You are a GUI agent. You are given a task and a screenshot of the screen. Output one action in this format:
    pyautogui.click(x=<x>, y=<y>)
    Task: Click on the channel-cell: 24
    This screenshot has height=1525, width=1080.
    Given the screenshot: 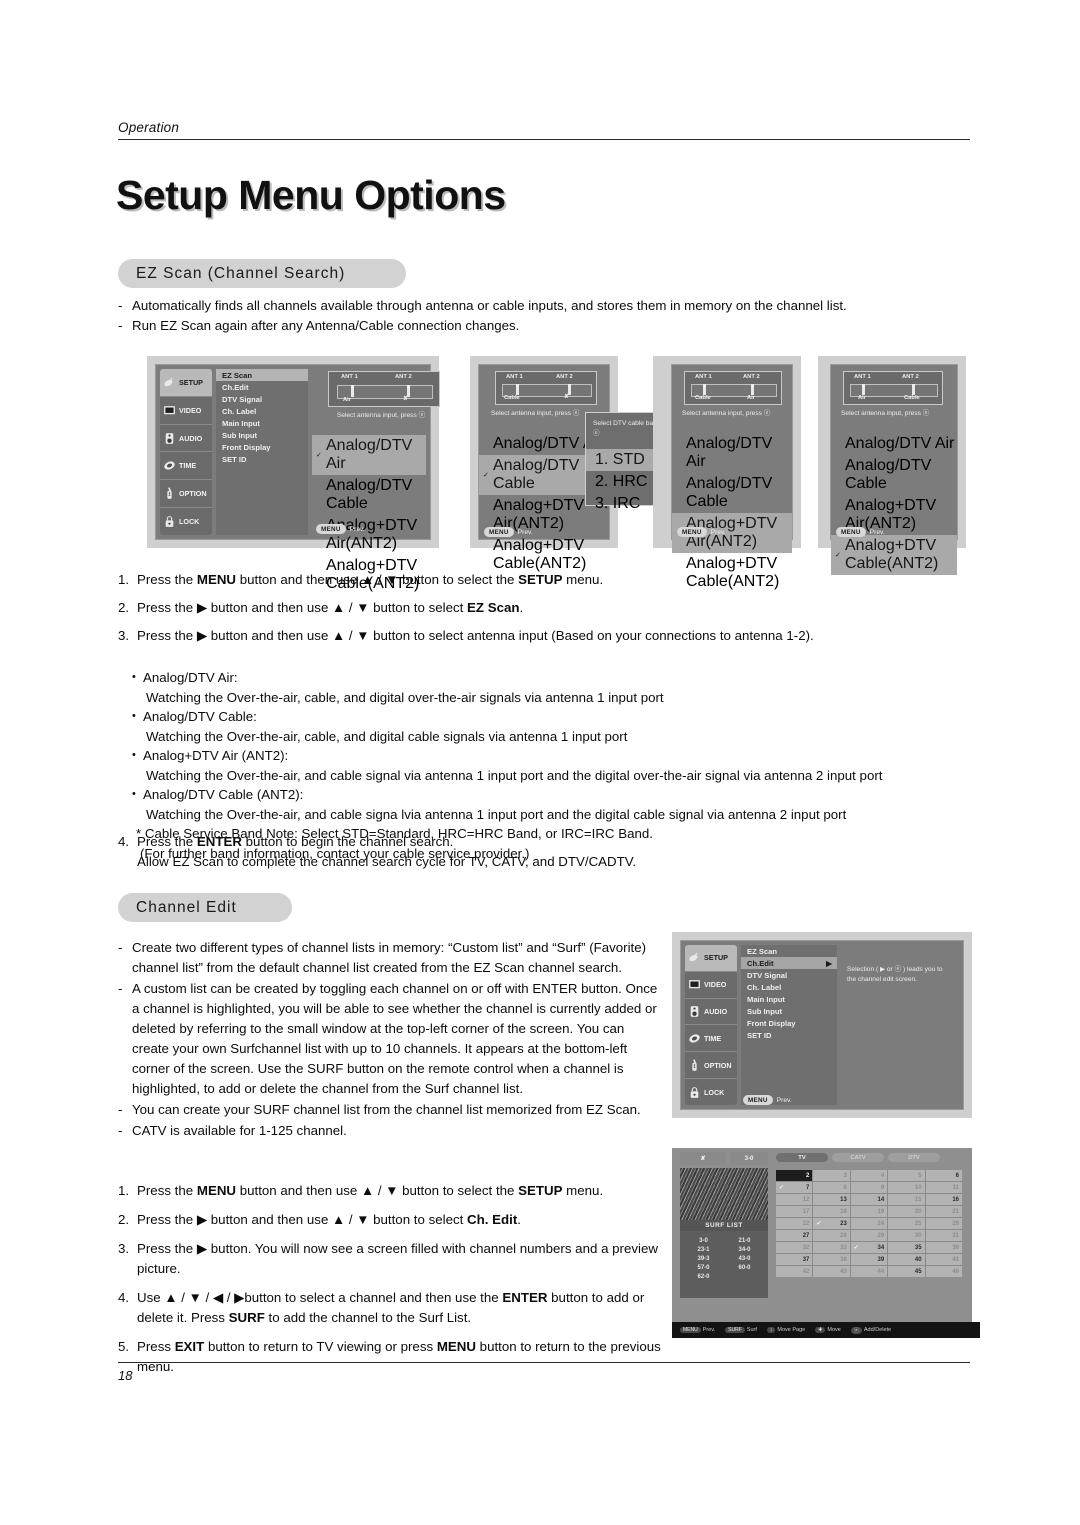 What is the action you would take?
    pyautogui.click(x=869, y=1223)
    